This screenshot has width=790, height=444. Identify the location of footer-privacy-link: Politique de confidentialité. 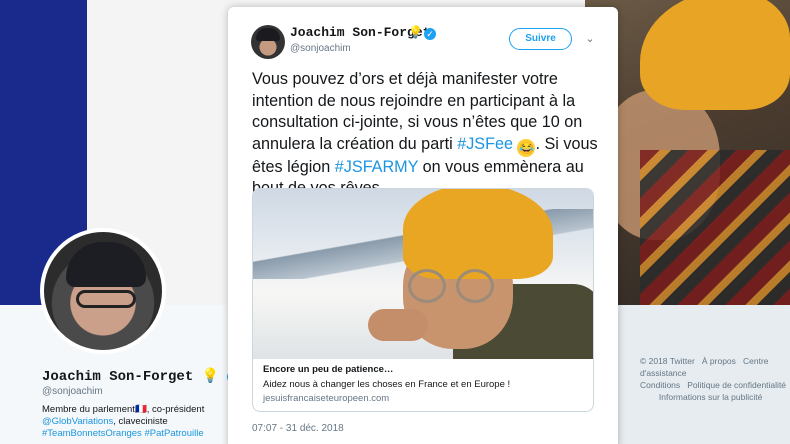
(736, 385).